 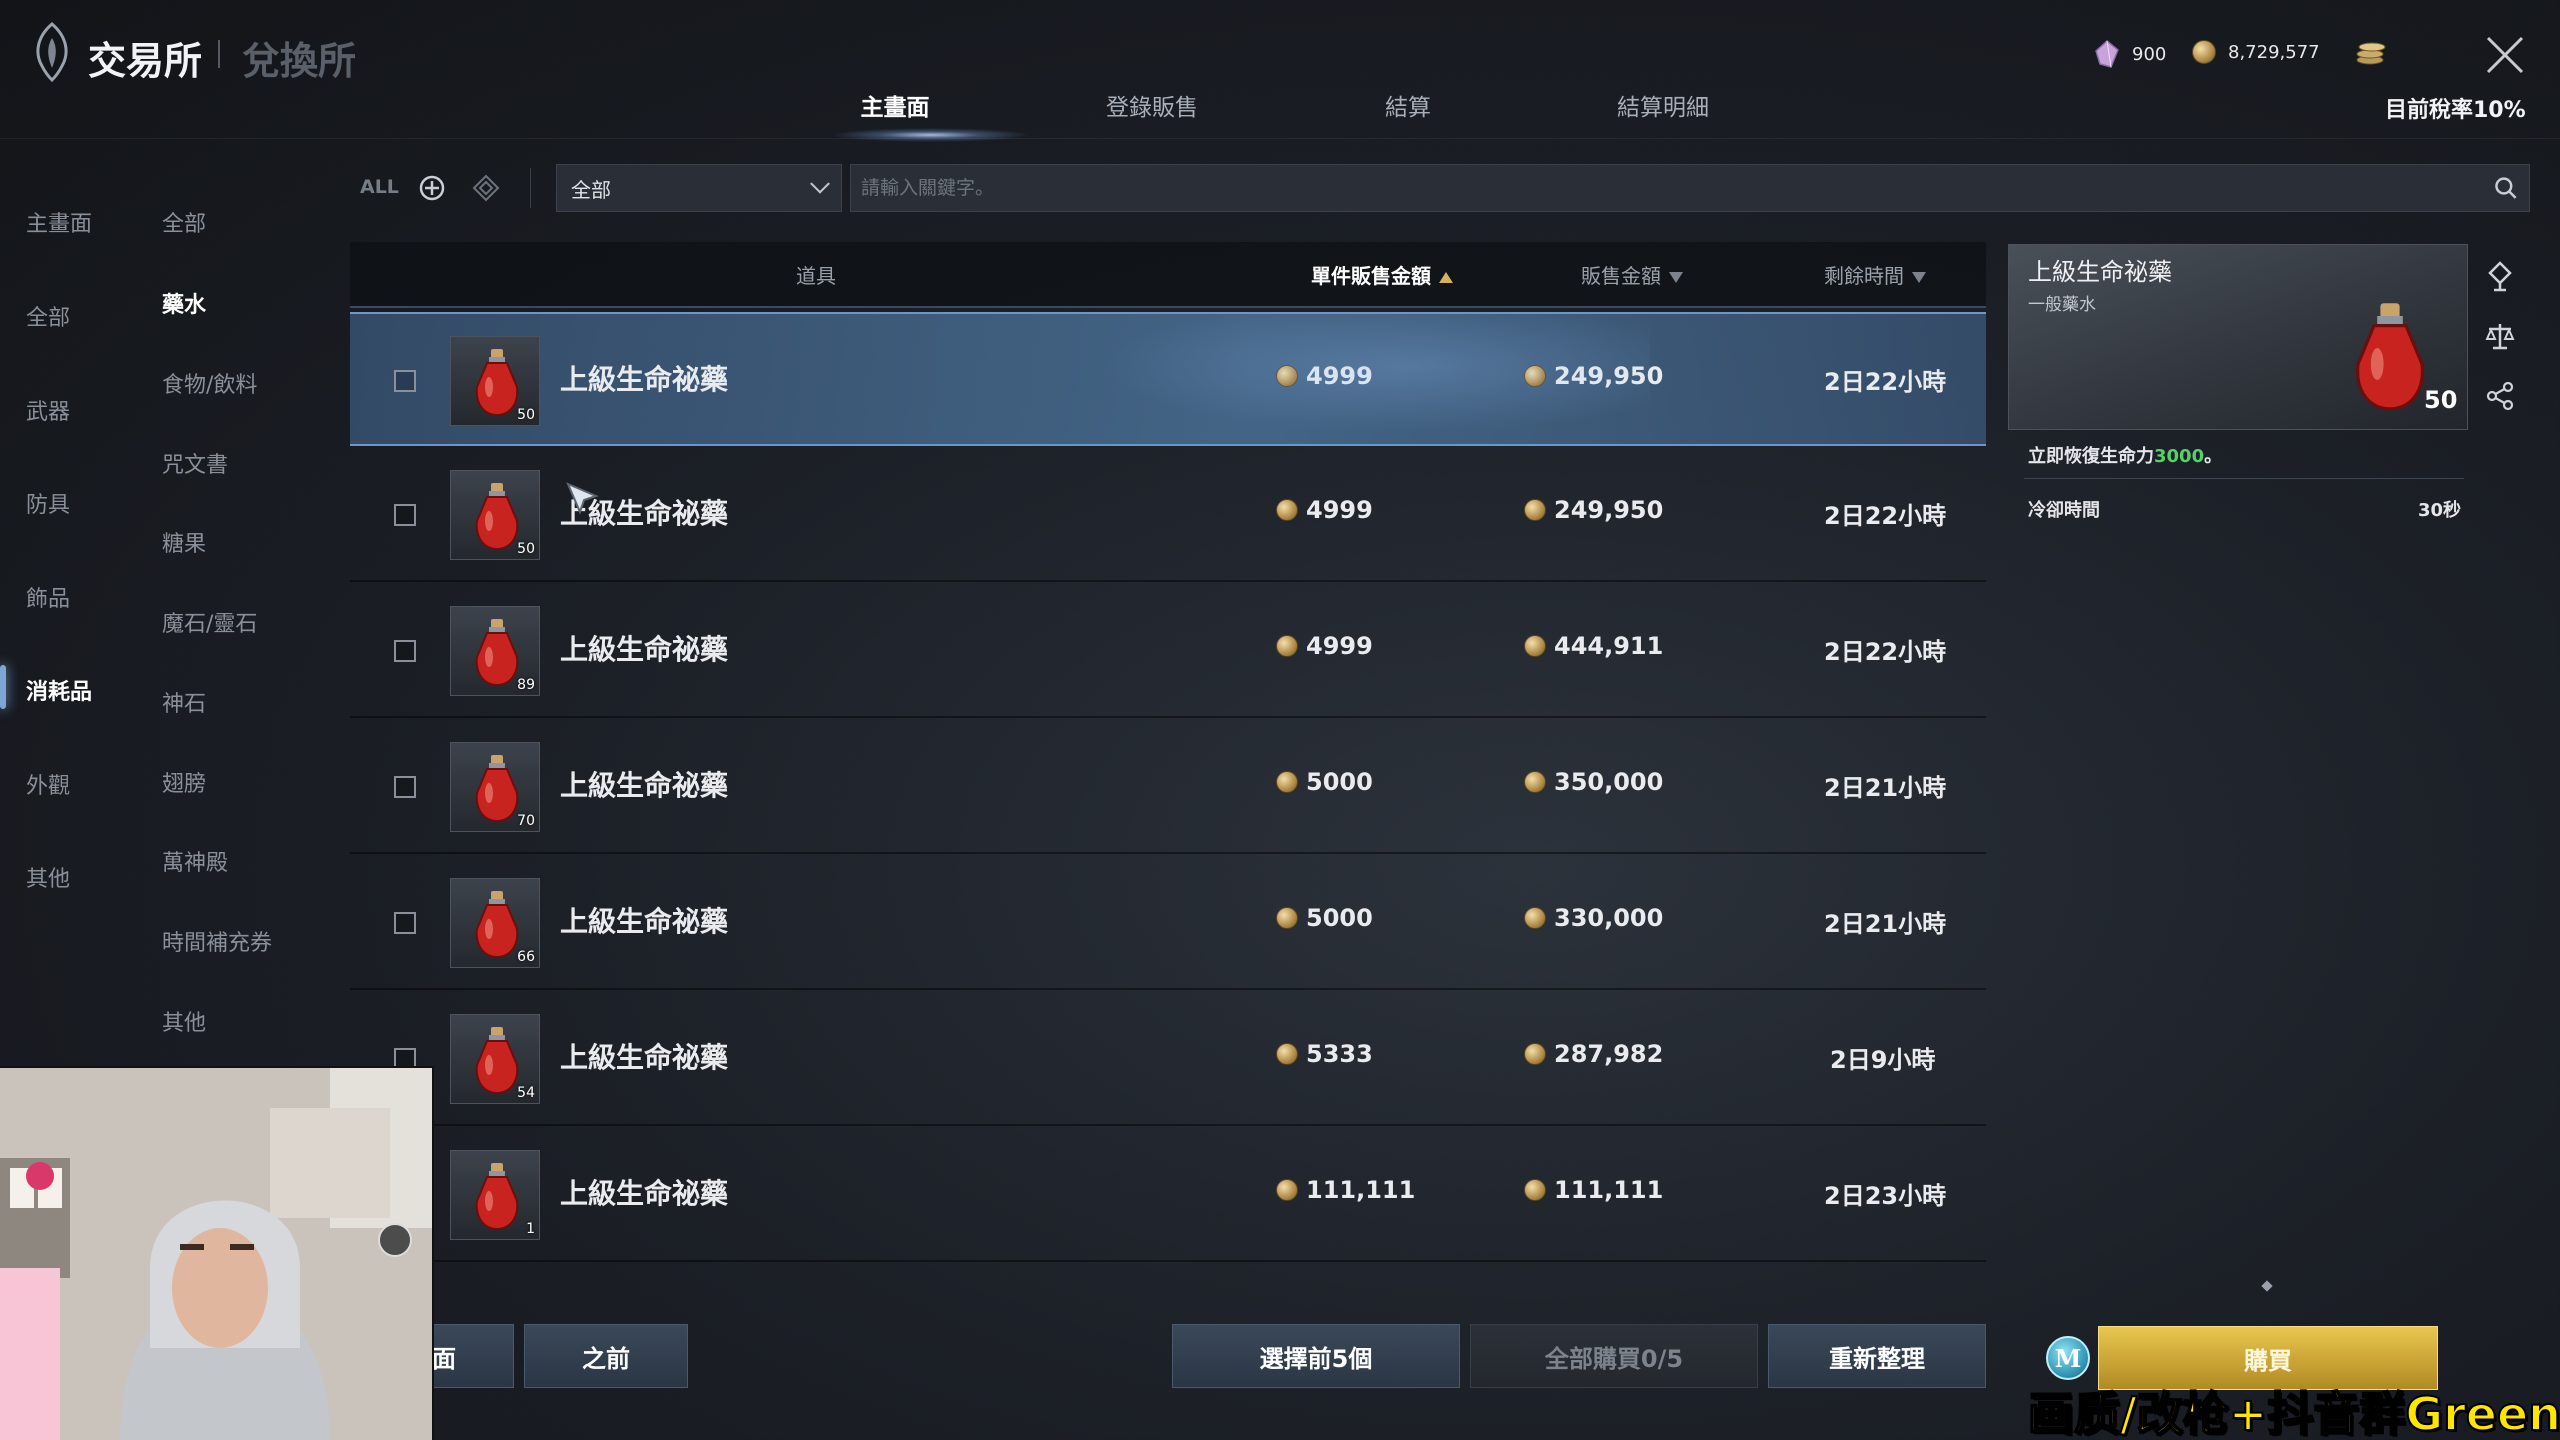 What do you see at coordinates (2149, 54) in the screenshot?
I see `crystal-amount: 900` at bounding box center [2149, 54].